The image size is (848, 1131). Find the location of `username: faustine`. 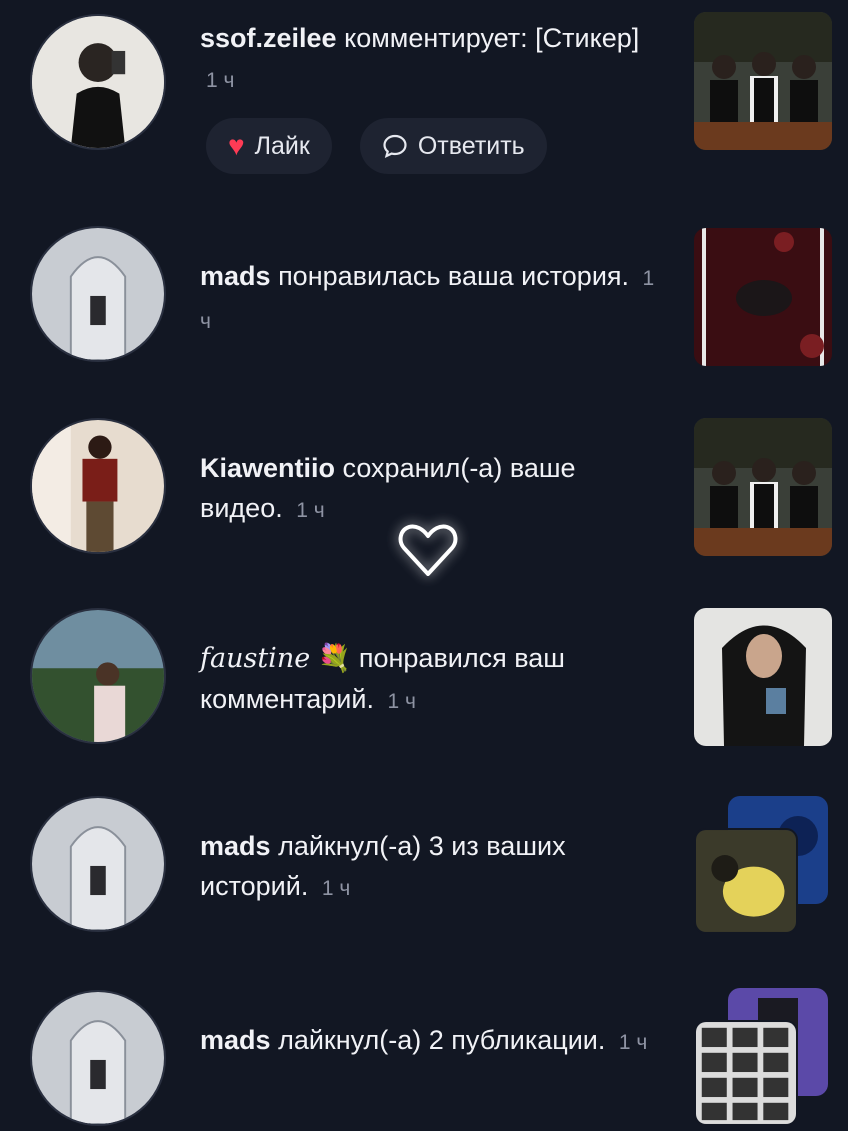

username: faustine is located at coordinates (255, 658).